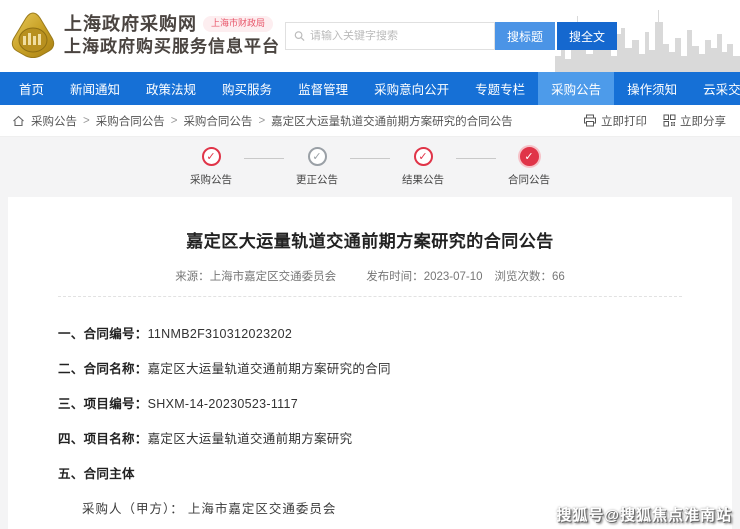 The width and height of the screenshot is (740, 529). Describe the element at coordinates (211, 180) in the screenshot. I see `step-label: 采购公告` at that location.